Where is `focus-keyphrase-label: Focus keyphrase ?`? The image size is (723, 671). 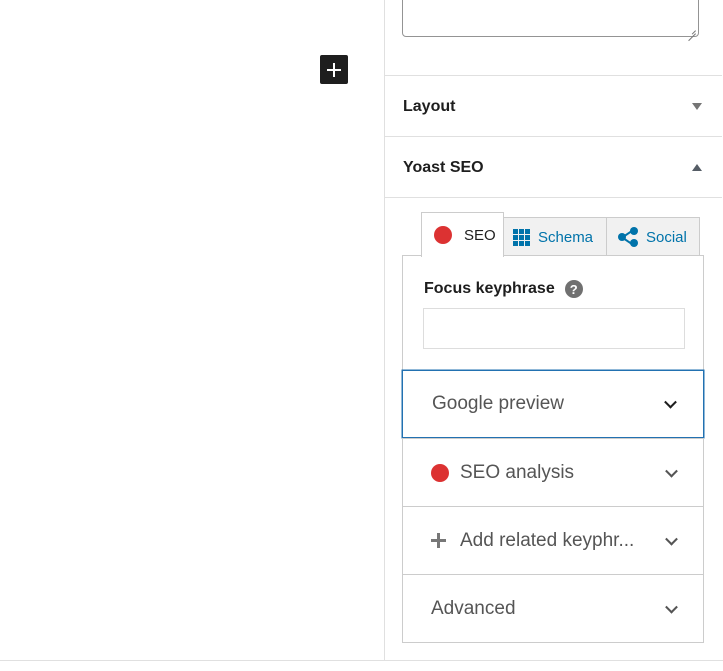 focus-keyphrase-label: Focus keyphrase ? is located at coordinates (503, 289).